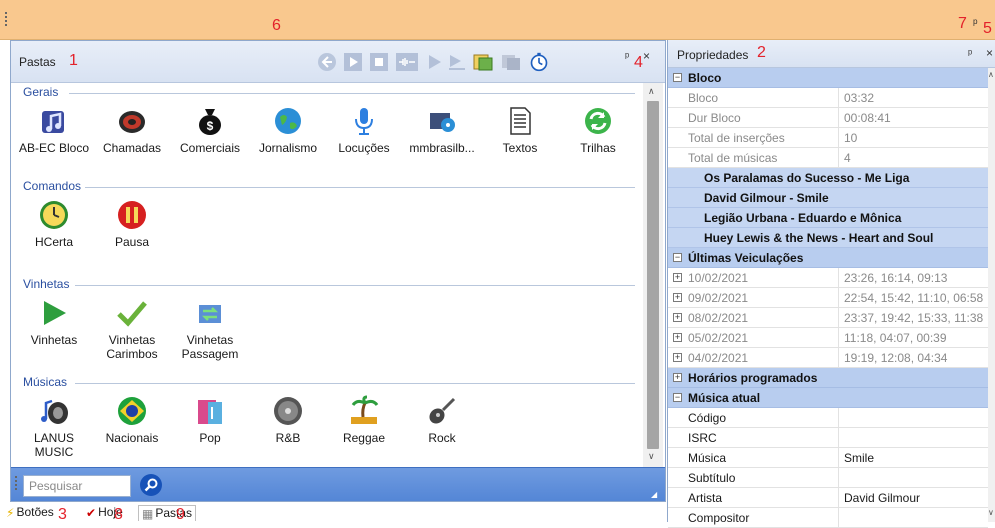 This screenshot has height=528, width=995. I want to click on veiculacao-row: +08/02/2021 23:37, 19:42, 15:33, 11:38, so click(828, 318).